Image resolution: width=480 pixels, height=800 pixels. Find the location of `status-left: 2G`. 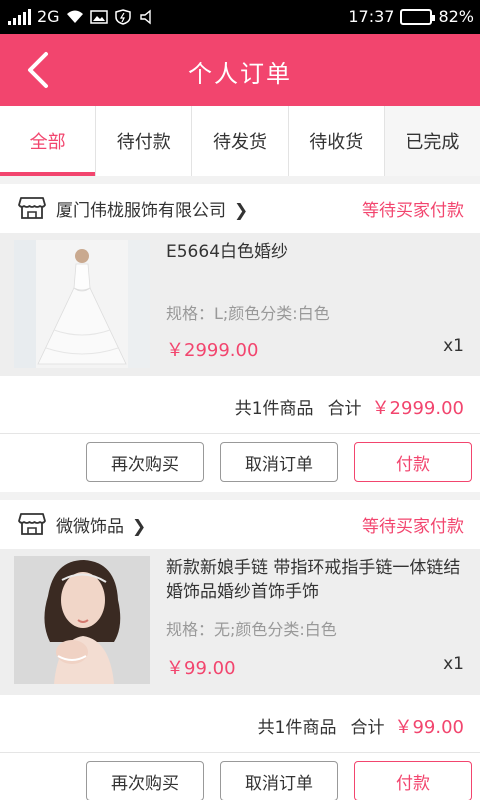

status-left: 2G is located at coordinates (82, 16).